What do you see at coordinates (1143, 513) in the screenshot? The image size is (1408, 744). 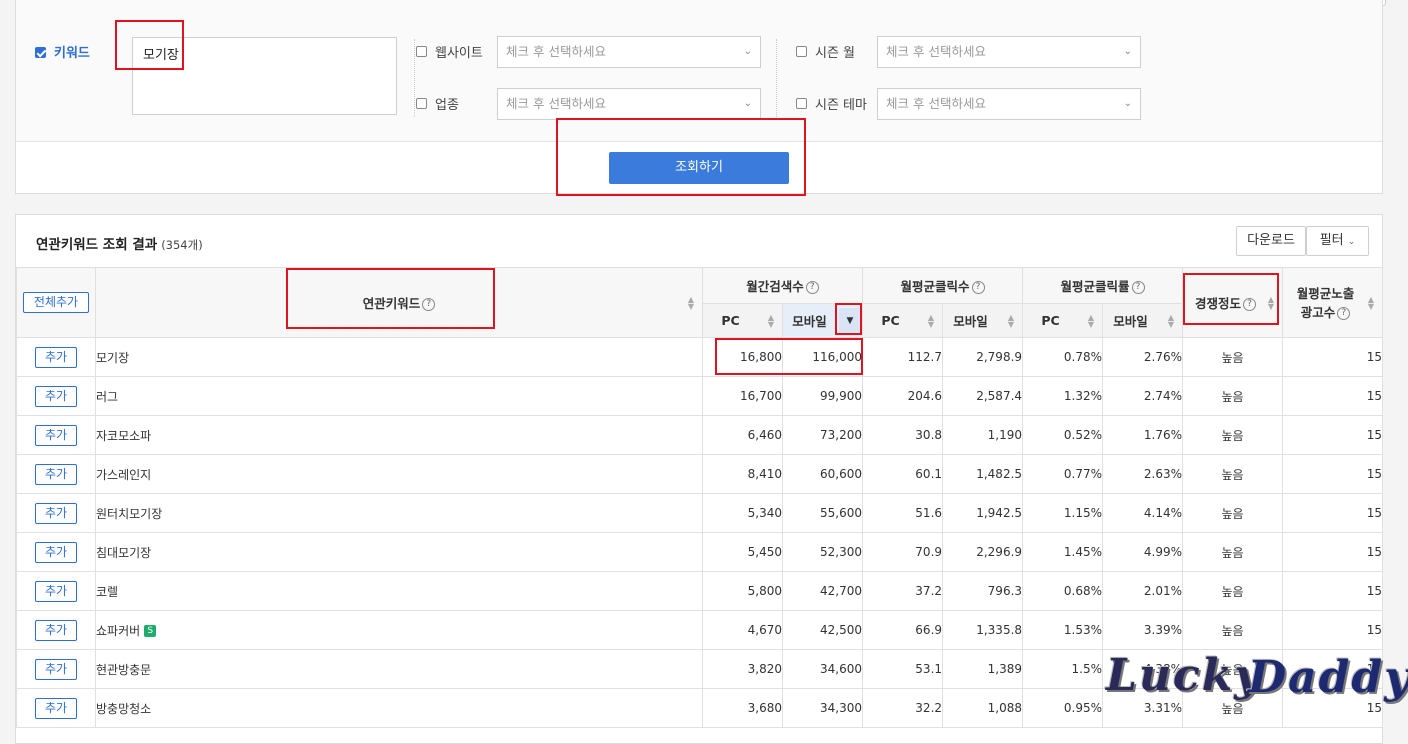 I see `mobile-ctr-cell: 4.14%` at bounding box center [1143, 513].